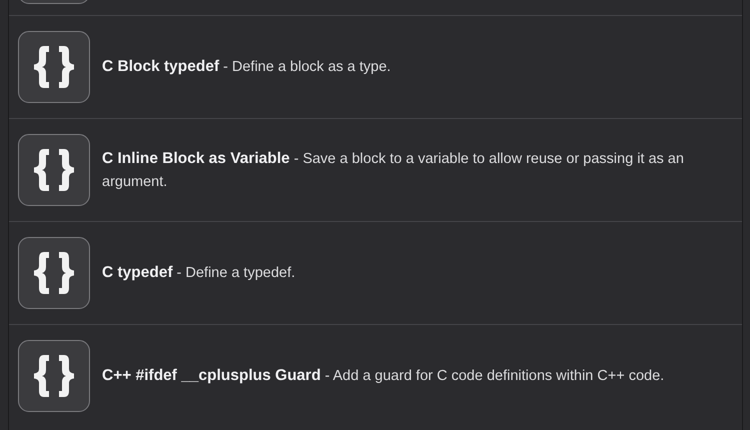 The height and width of the screenshot is (430, 750). What do you see at coordinates (247, 67) in the screenshot?
I see `snippet-description: C Block typedef - Define a block as a type.` at bounding box center [247, 67].